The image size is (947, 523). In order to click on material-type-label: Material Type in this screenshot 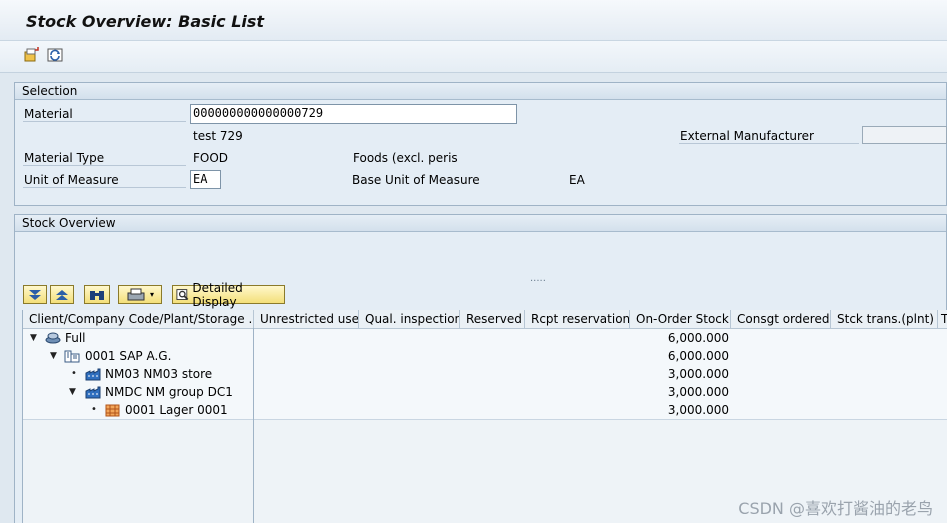, I will do `click(104, 158)`.